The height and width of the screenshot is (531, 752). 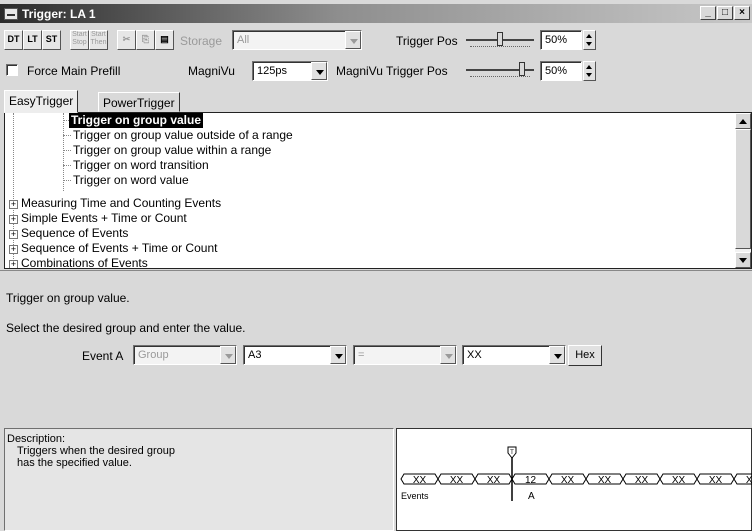 I want to click on tree-item-word-value: Trigger on word value, so click(x=131, y=180).